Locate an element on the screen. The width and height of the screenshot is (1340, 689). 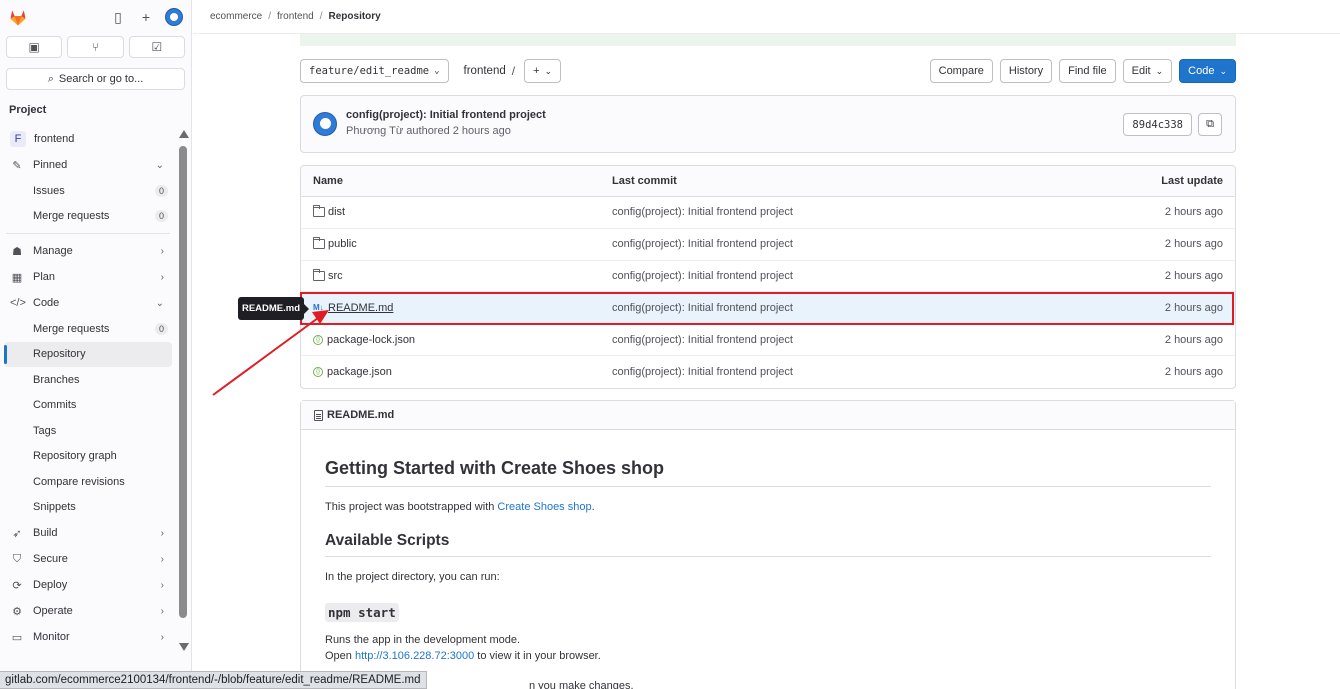
sidebar-item-repository-graph: Repository graph is located at coordinates (88, 457).